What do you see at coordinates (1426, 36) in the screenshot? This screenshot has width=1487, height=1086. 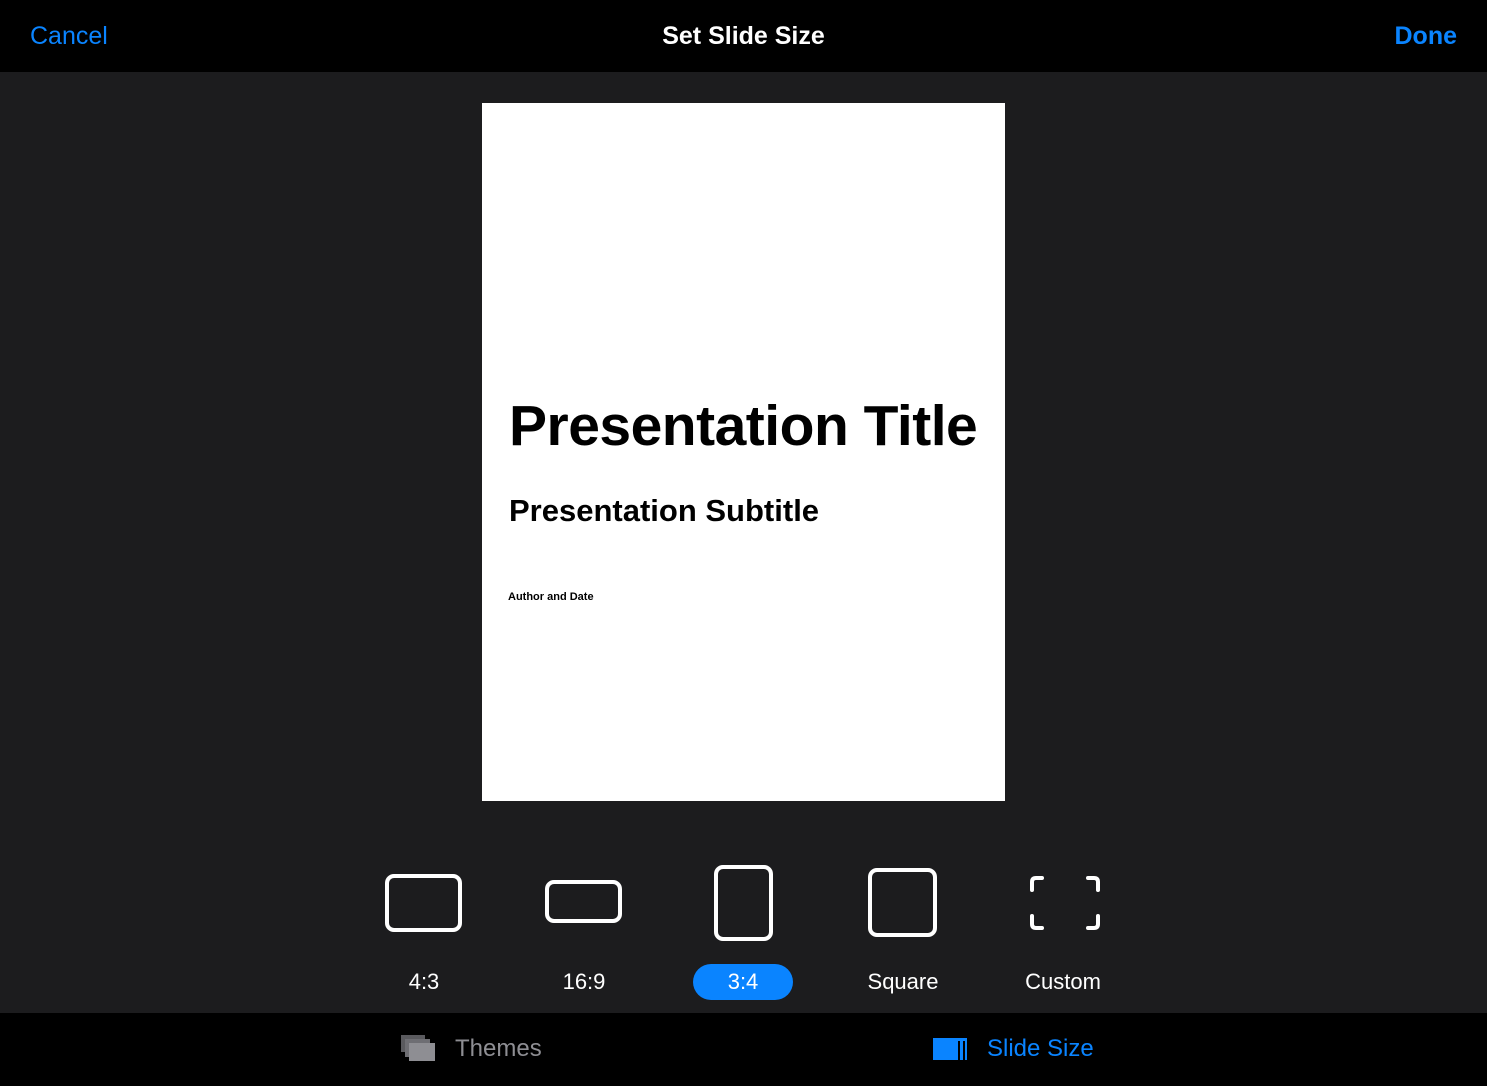 I see `done-button: Done` at bounding box center [1426, 36].